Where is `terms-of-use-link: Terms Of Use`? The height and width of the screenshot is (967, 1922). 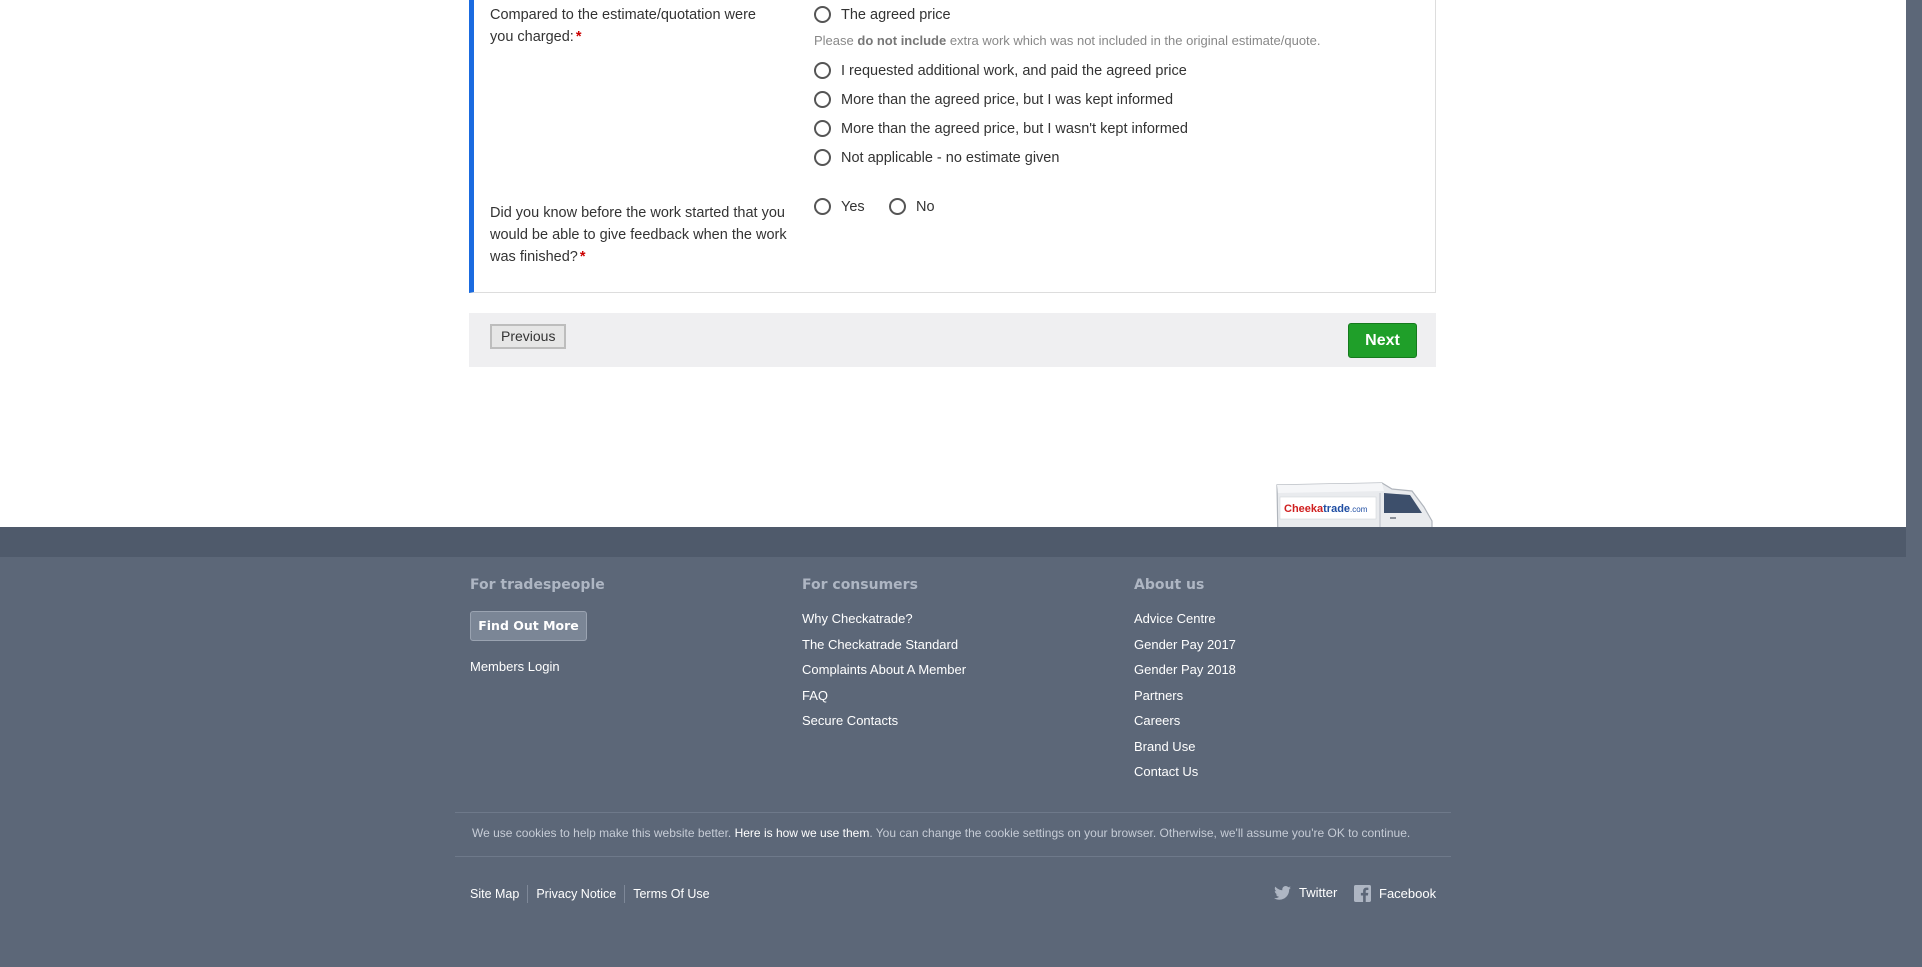
terms-of-use-link: Terms Of Use is located at coordinates (670, 894).